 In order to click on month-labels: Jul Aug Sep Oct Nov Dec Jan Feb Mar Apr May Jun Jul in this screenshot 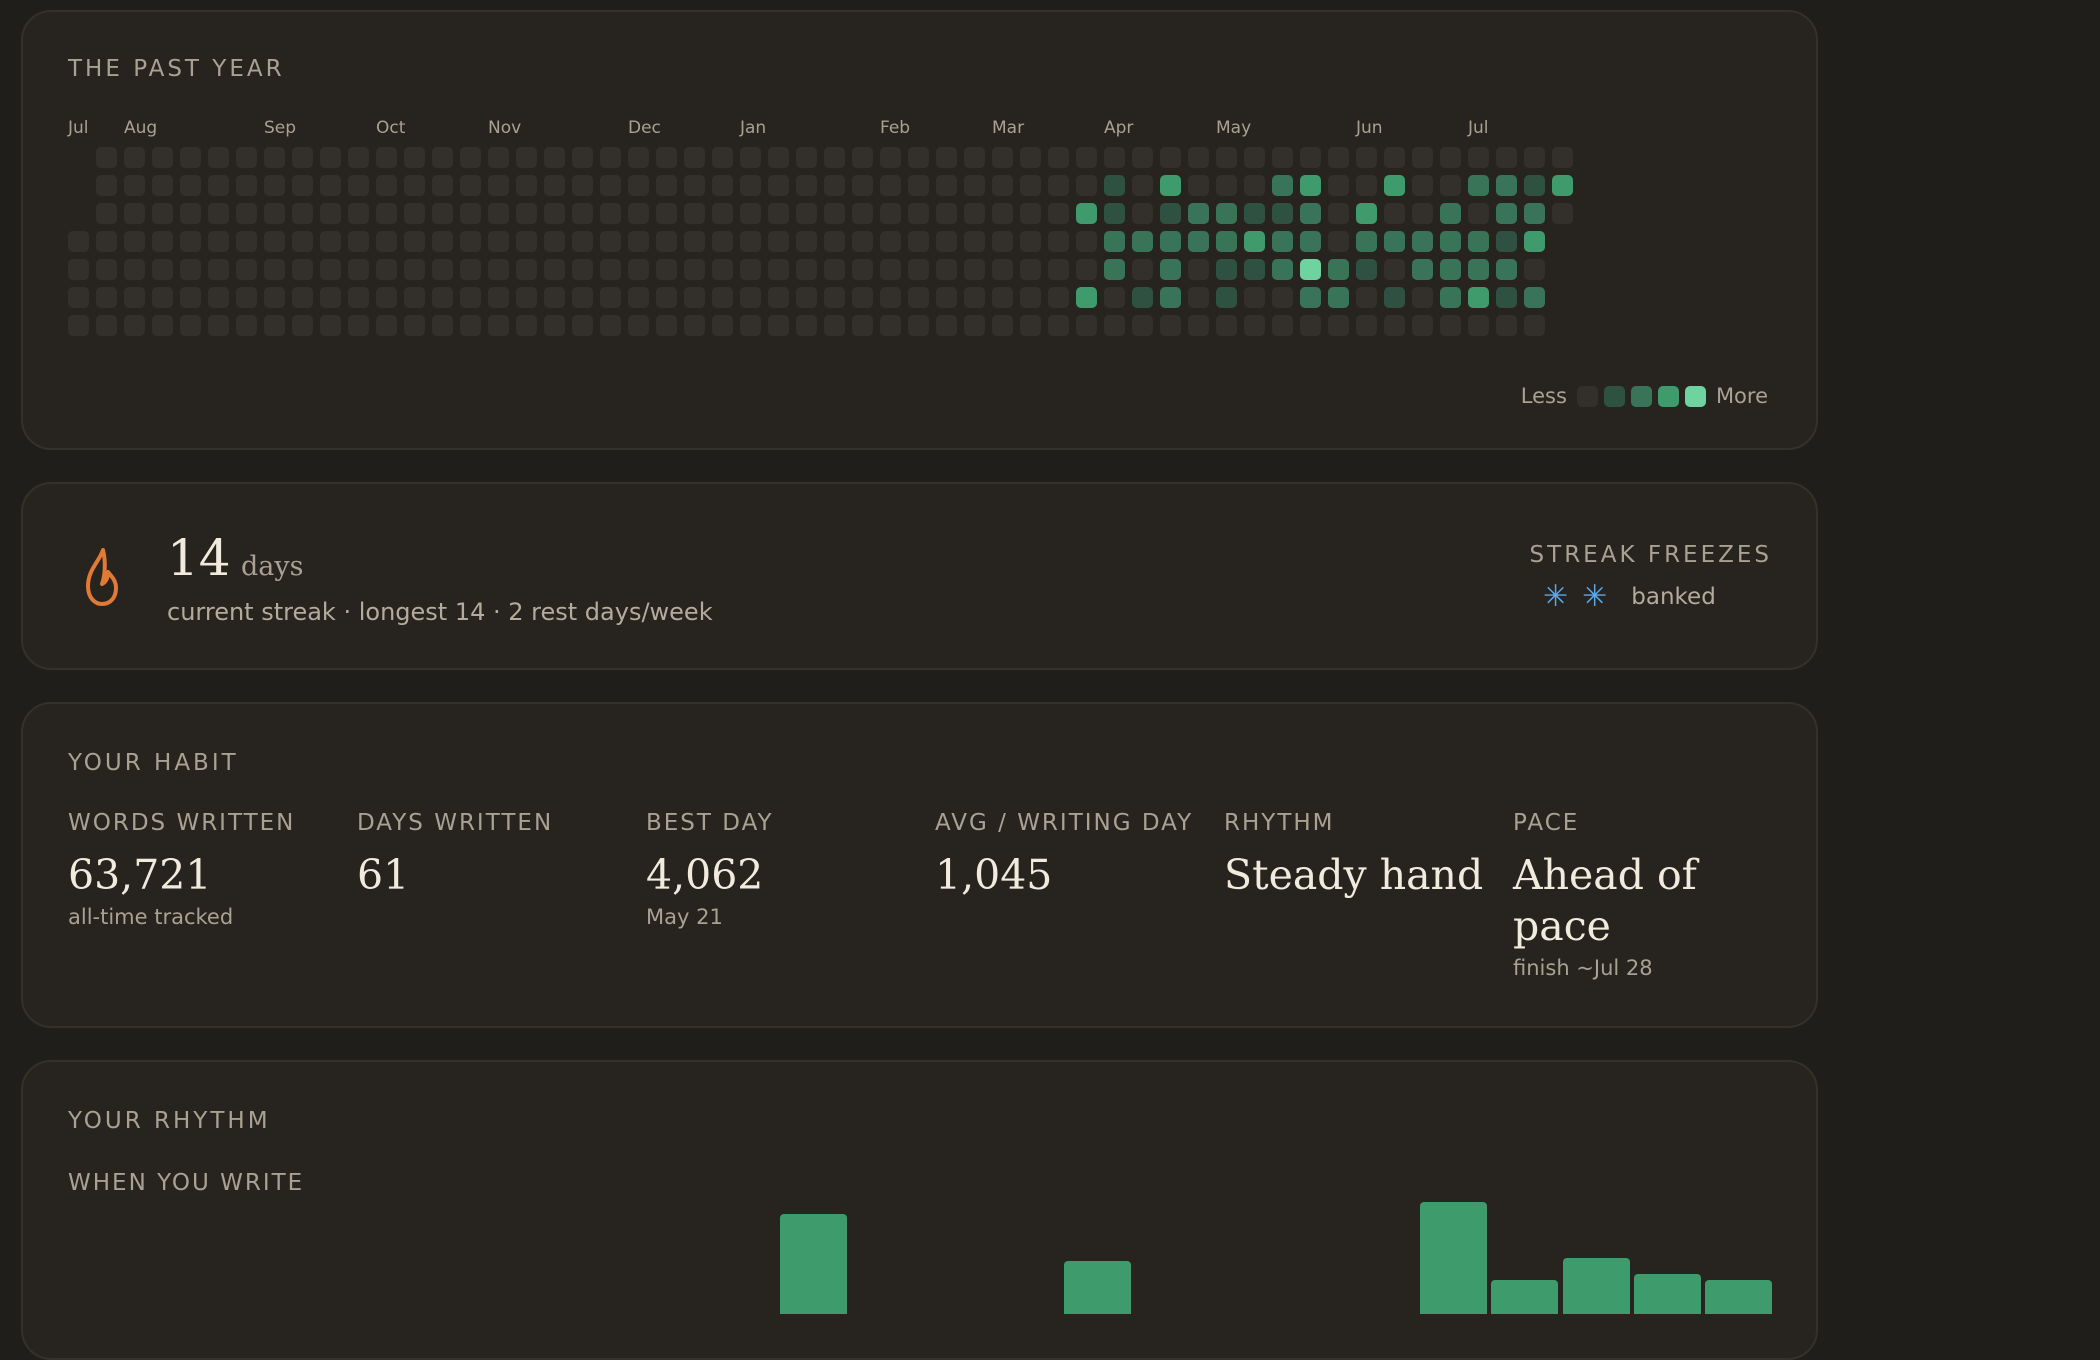, I will do `click(818, 130)`.